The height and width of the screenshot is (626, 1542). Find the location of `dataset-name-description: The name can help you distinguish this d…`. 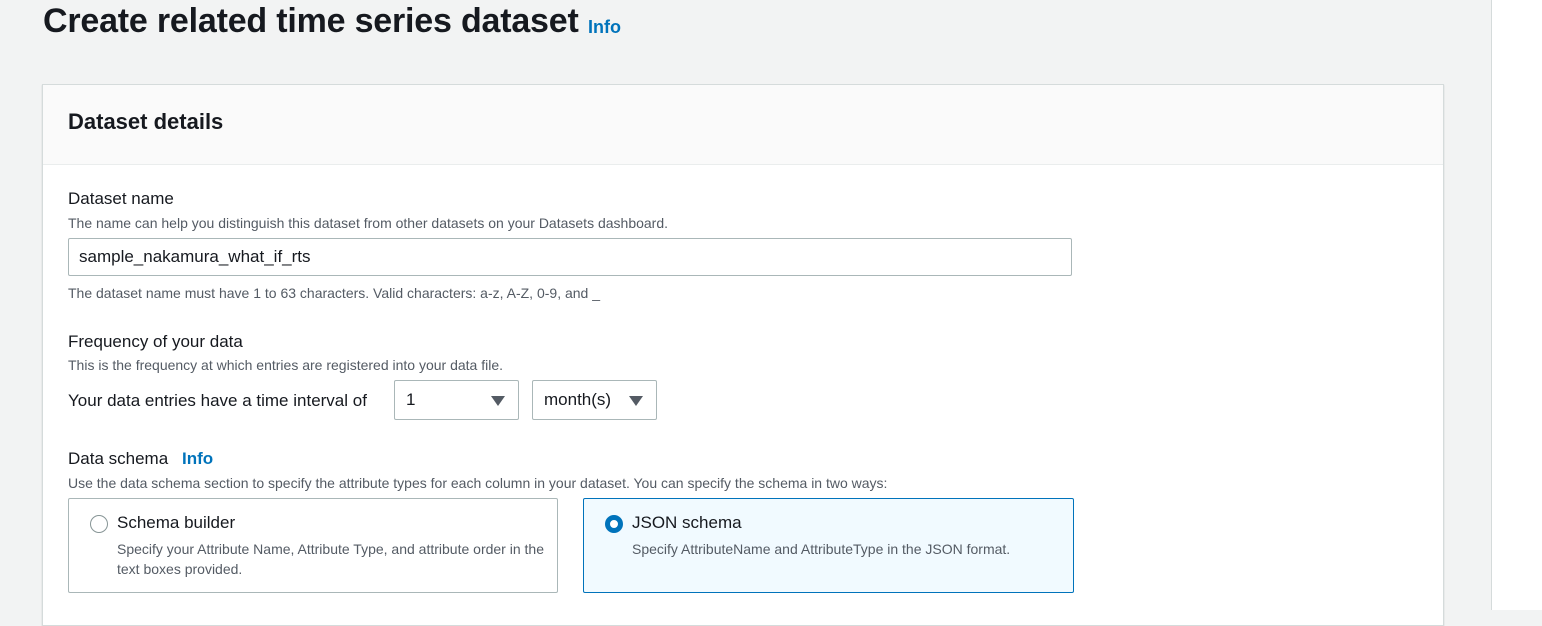

dataset-name-description: The name can help you distinguish this d… is located at coordinates (368, 223).